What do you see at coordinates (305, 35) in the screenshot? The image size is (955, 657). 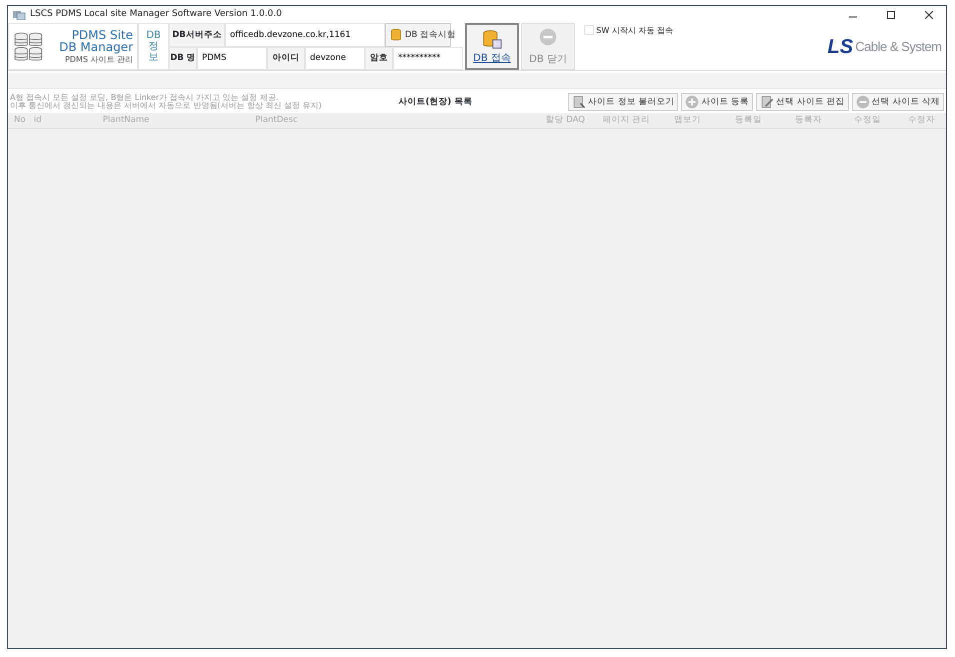 I see `input-field: officedb.devzone.co.kr,1161` at bounding box center [305, 35].